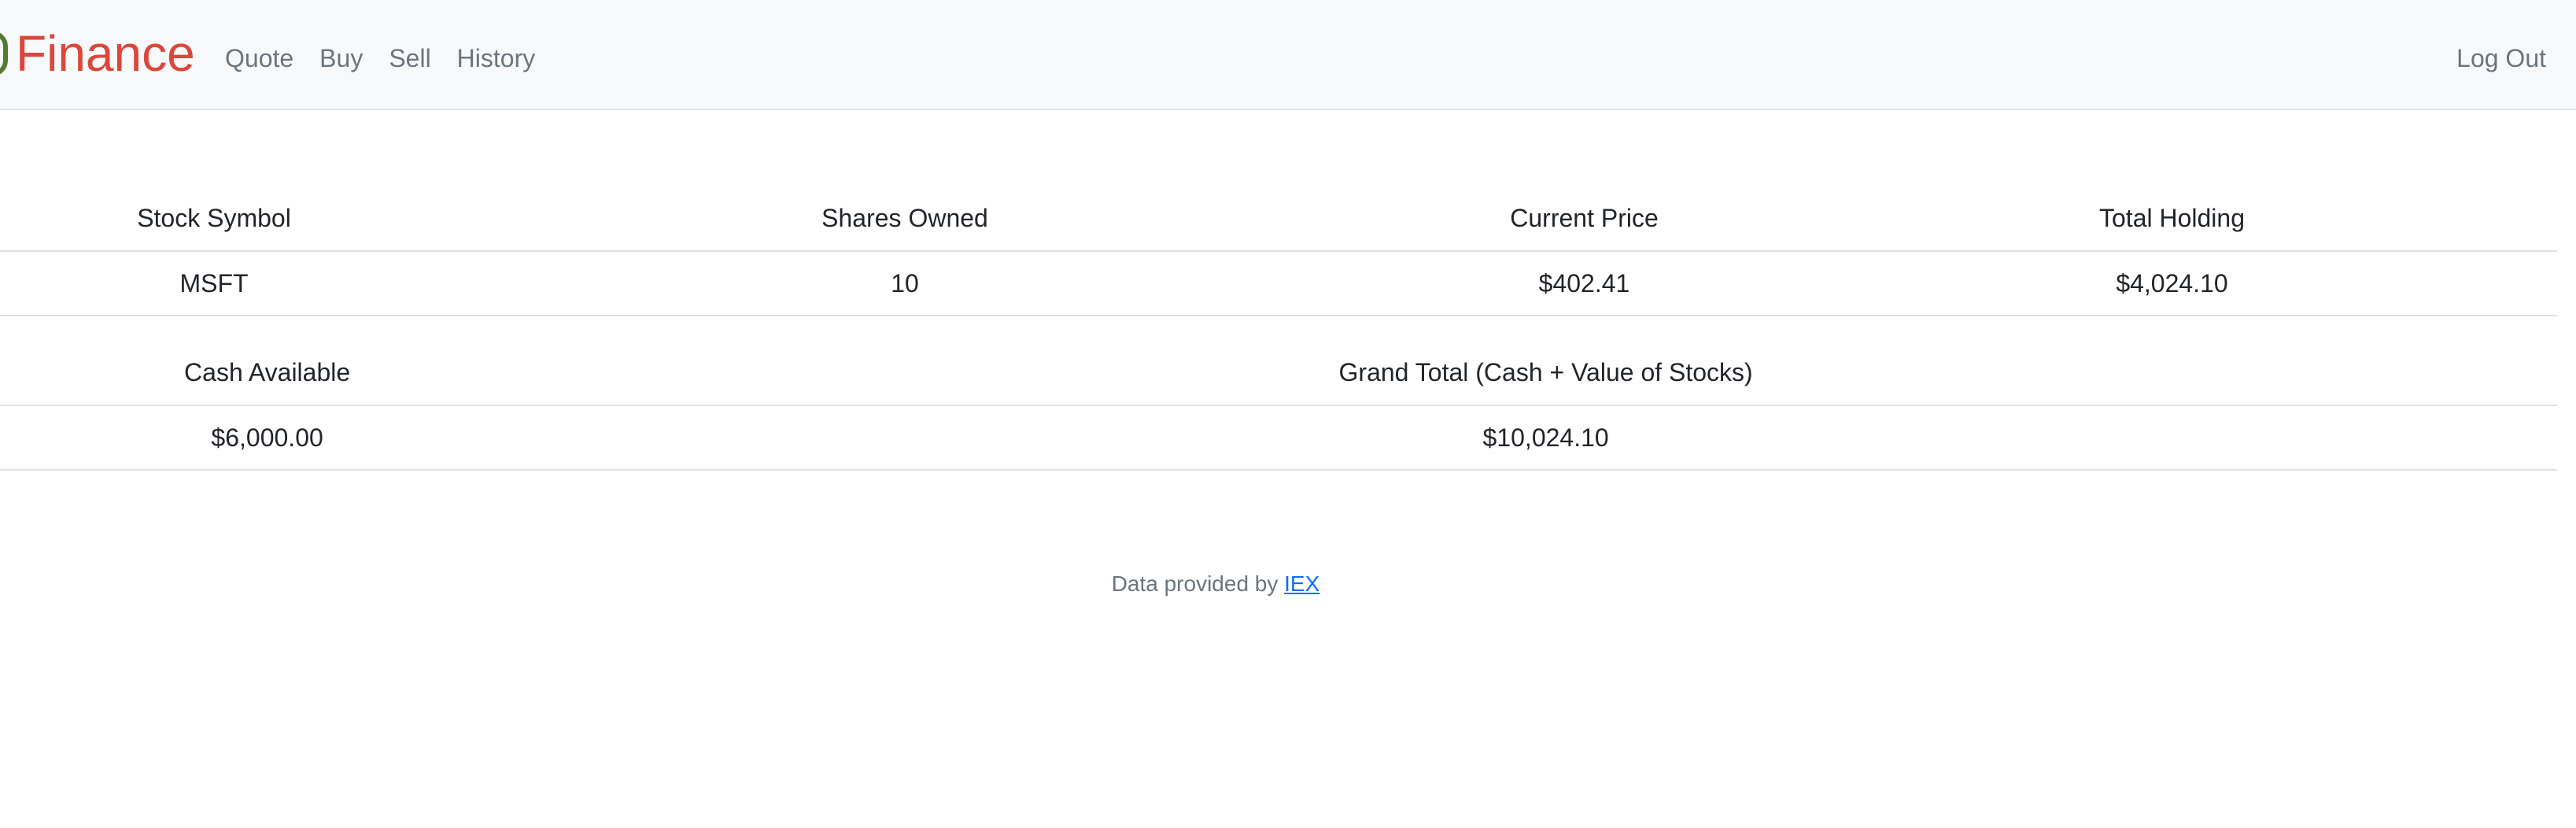  What do you see at coordinates (1302, 583) in the screenshot?
I see `iex-link: IEX` at bounding box center [1302, 583].